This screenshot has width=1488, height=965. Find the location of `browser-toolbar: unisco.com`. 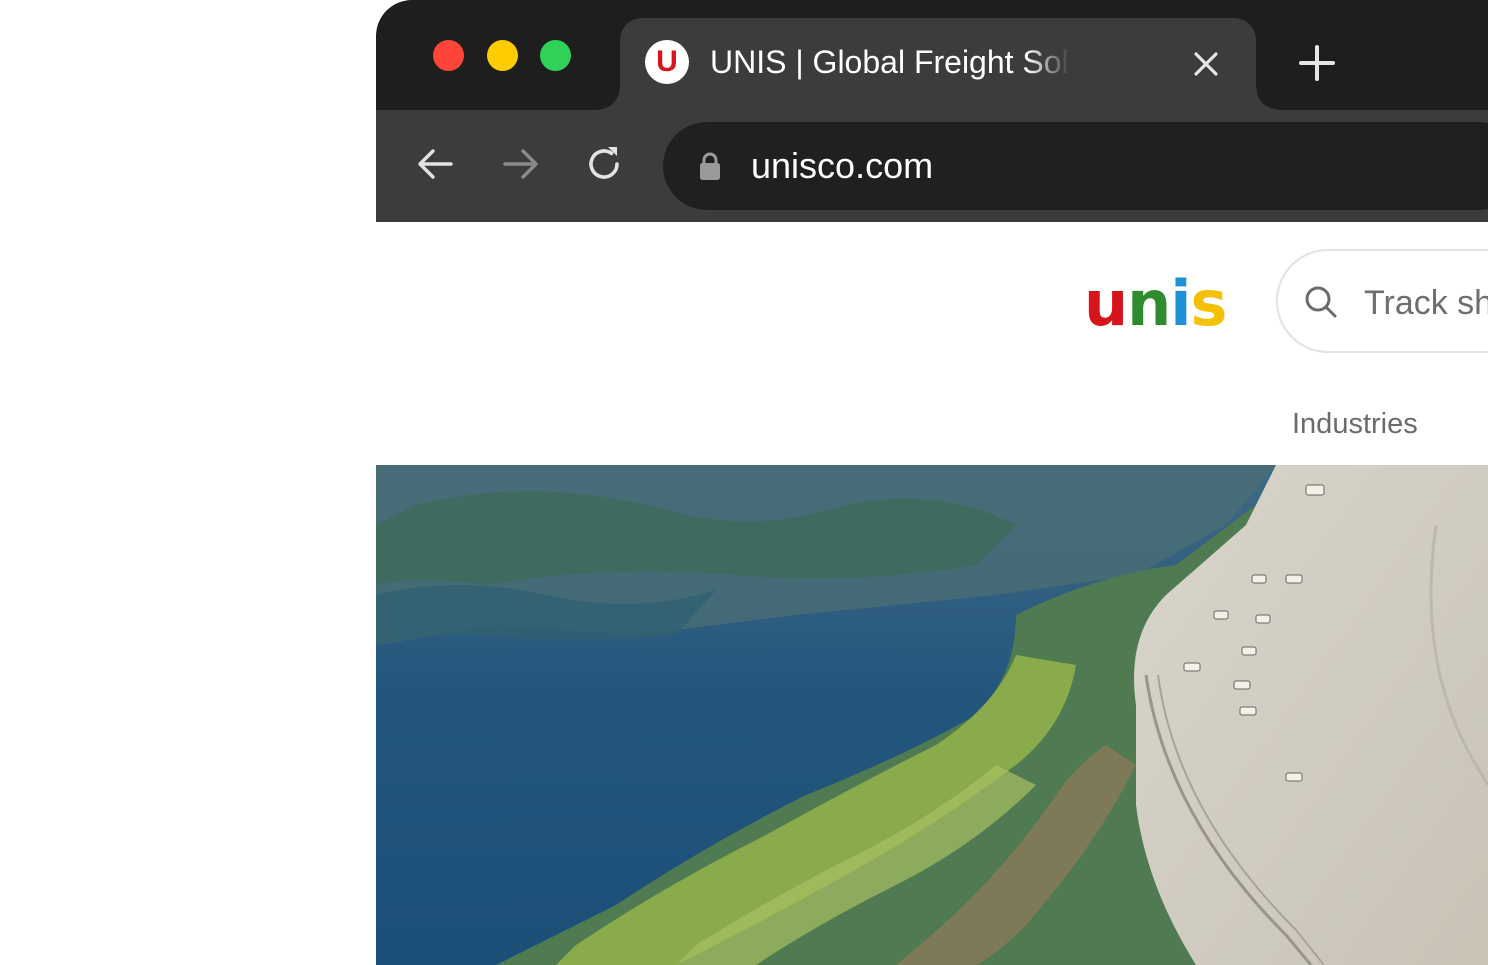

browser-toolbar: unisco.com is located at coordinates (932, 166).